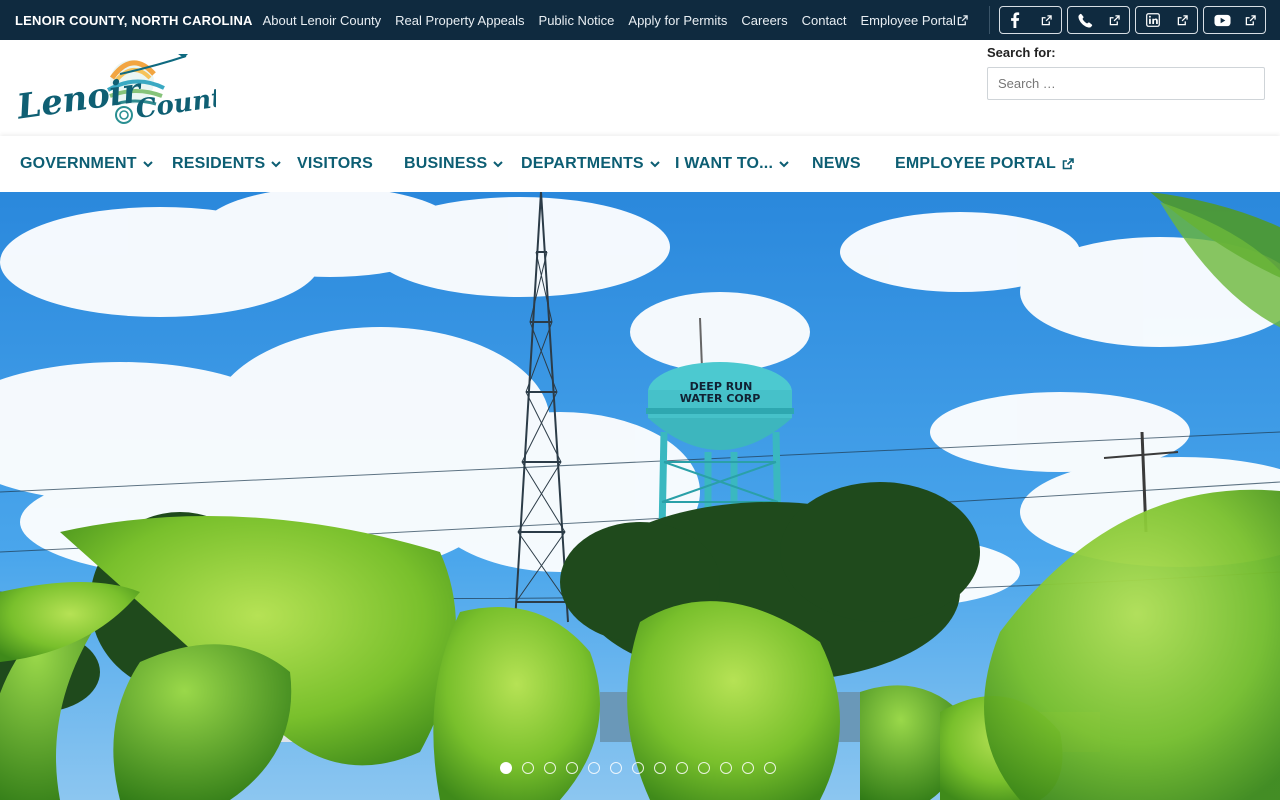 This screenshot has width=1280, height=800. I want to click on linkedin-button, so click(1166, 20).